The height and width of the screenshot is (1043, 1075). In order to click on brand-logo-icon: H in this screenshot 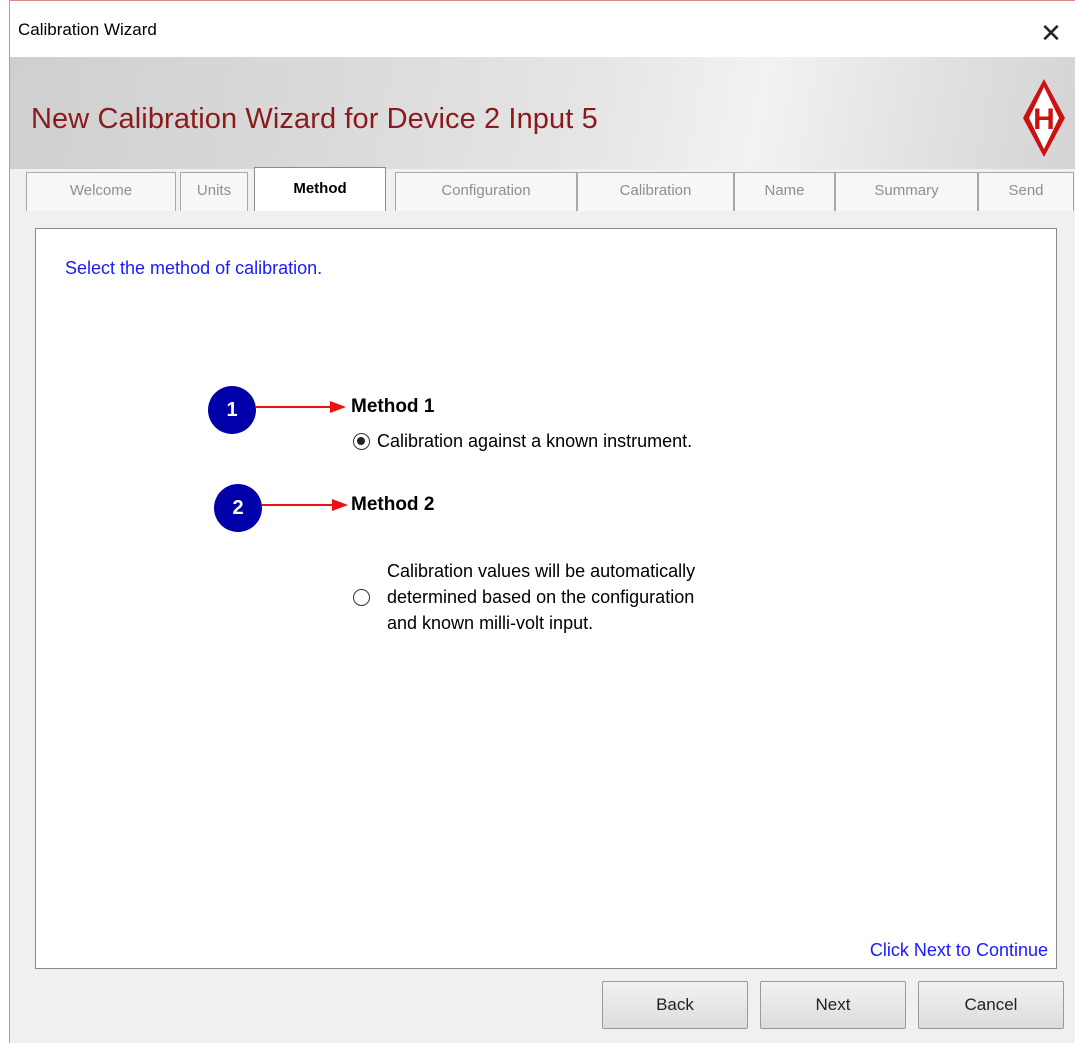, I will do `click(1044, 118)`.